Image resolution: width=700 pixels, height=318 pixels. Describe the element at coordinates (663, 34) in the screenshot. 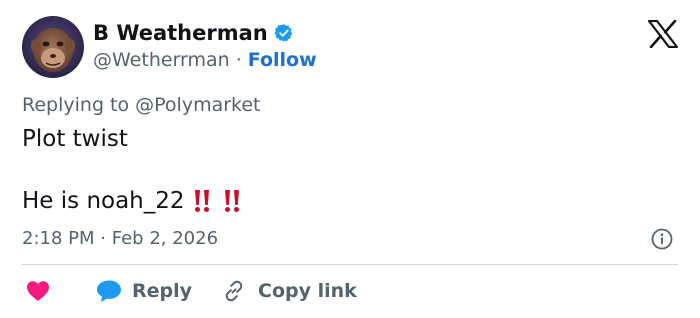

I see `x-logo-icon` at that location.